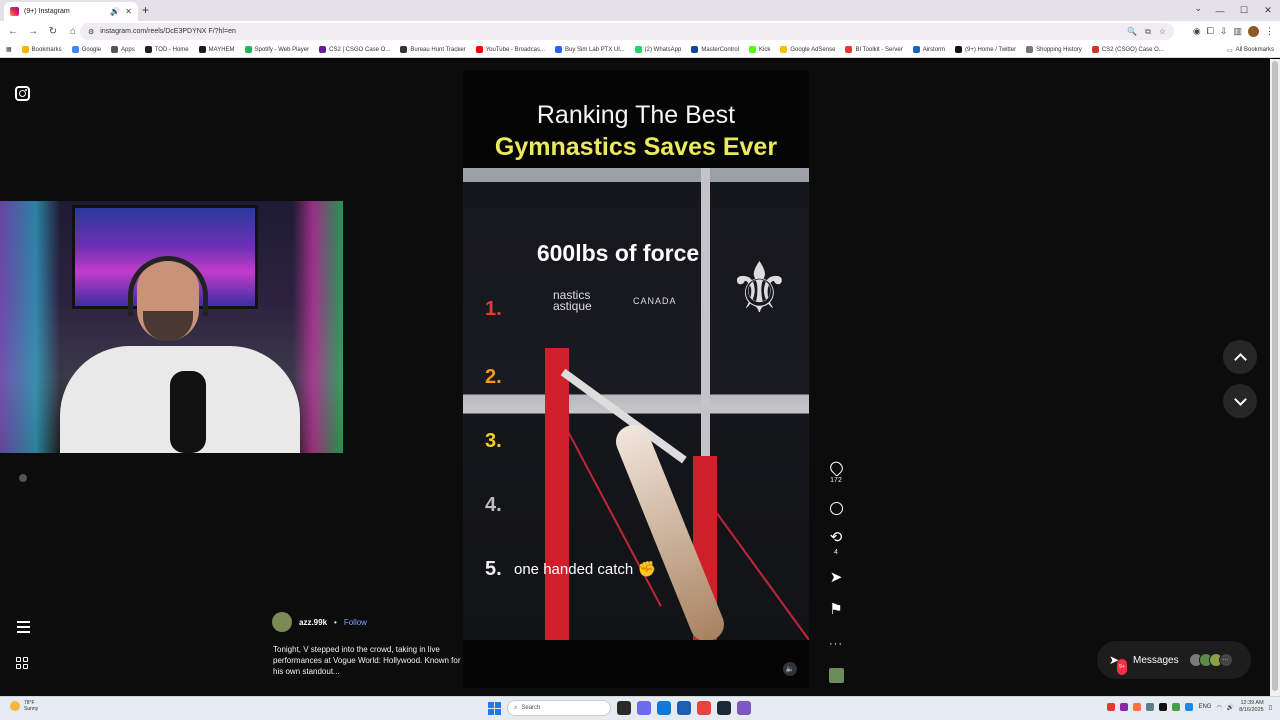  I want to click on previous-reel-button, so click(1240, 357).